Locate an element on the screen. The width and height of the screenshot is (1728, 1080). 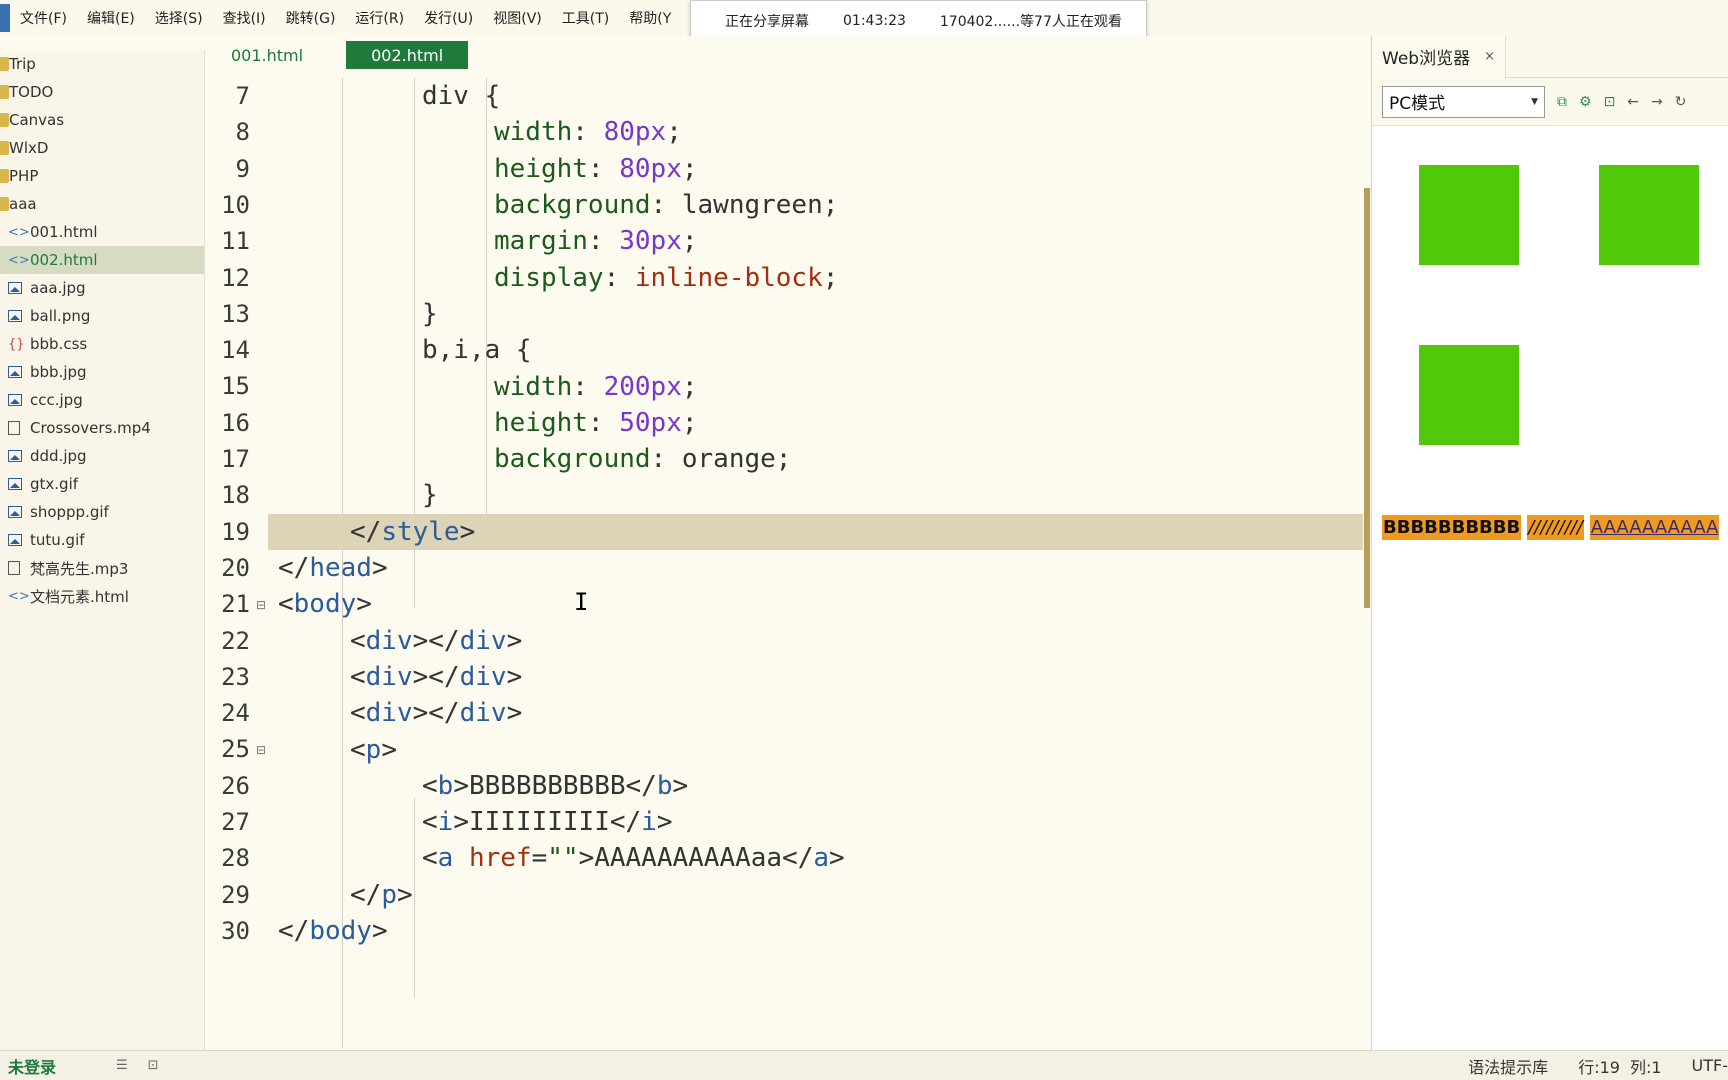
syntax-hint-library: 语法提示库 is located at coordinates (1508, 1066).